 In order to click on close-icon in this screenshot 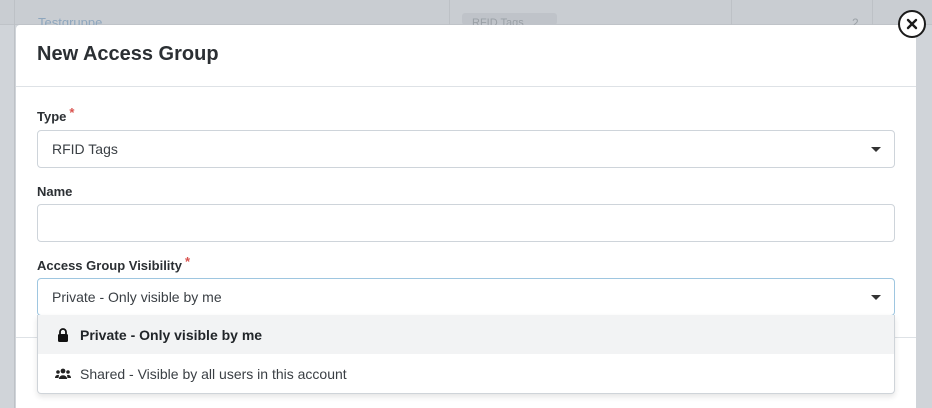, I will do `click(912, 24)`.